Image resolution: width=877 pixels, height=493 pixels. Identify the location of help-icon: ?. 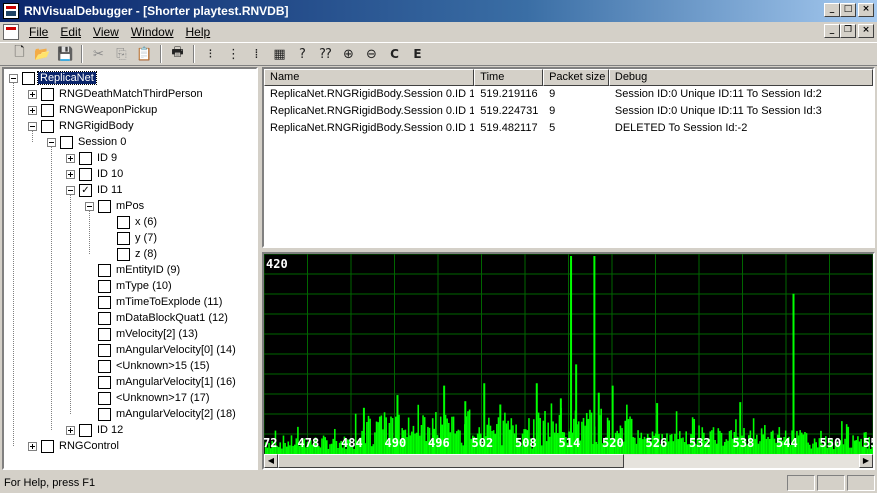
(302, 54).